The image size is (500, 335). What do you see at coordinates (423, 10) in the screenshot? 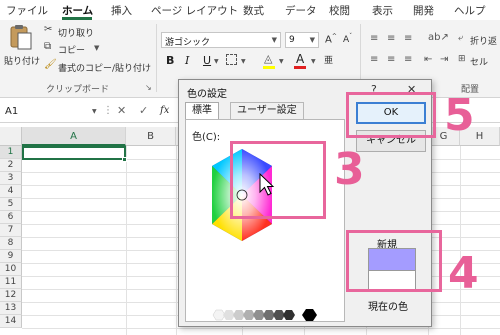
I see `tab-developer: 開発` at bounding box center [423, 10].